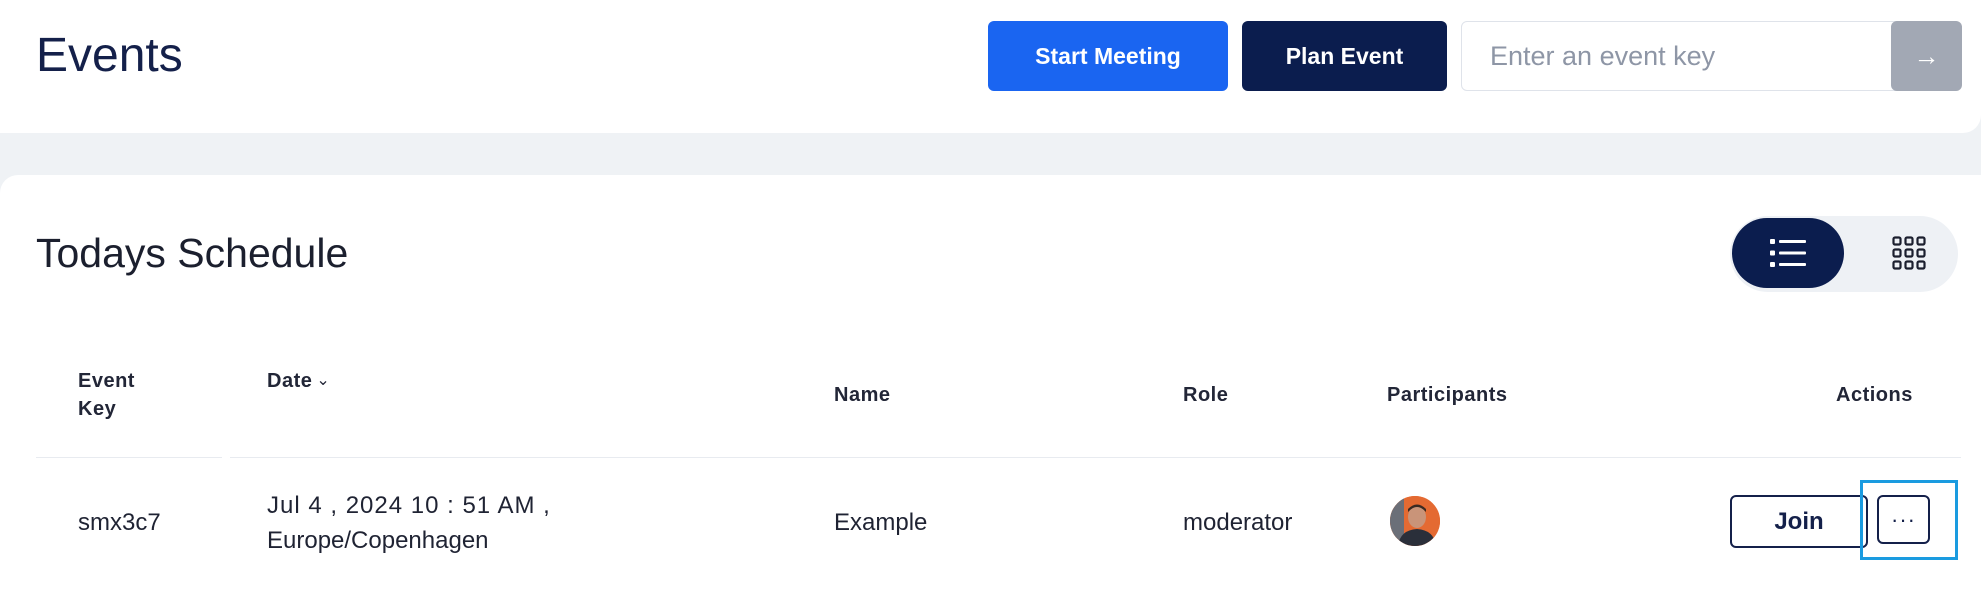  Describe the element at coordinates (1683, 56) in the screenshot. I see `event-key-input` at that location.